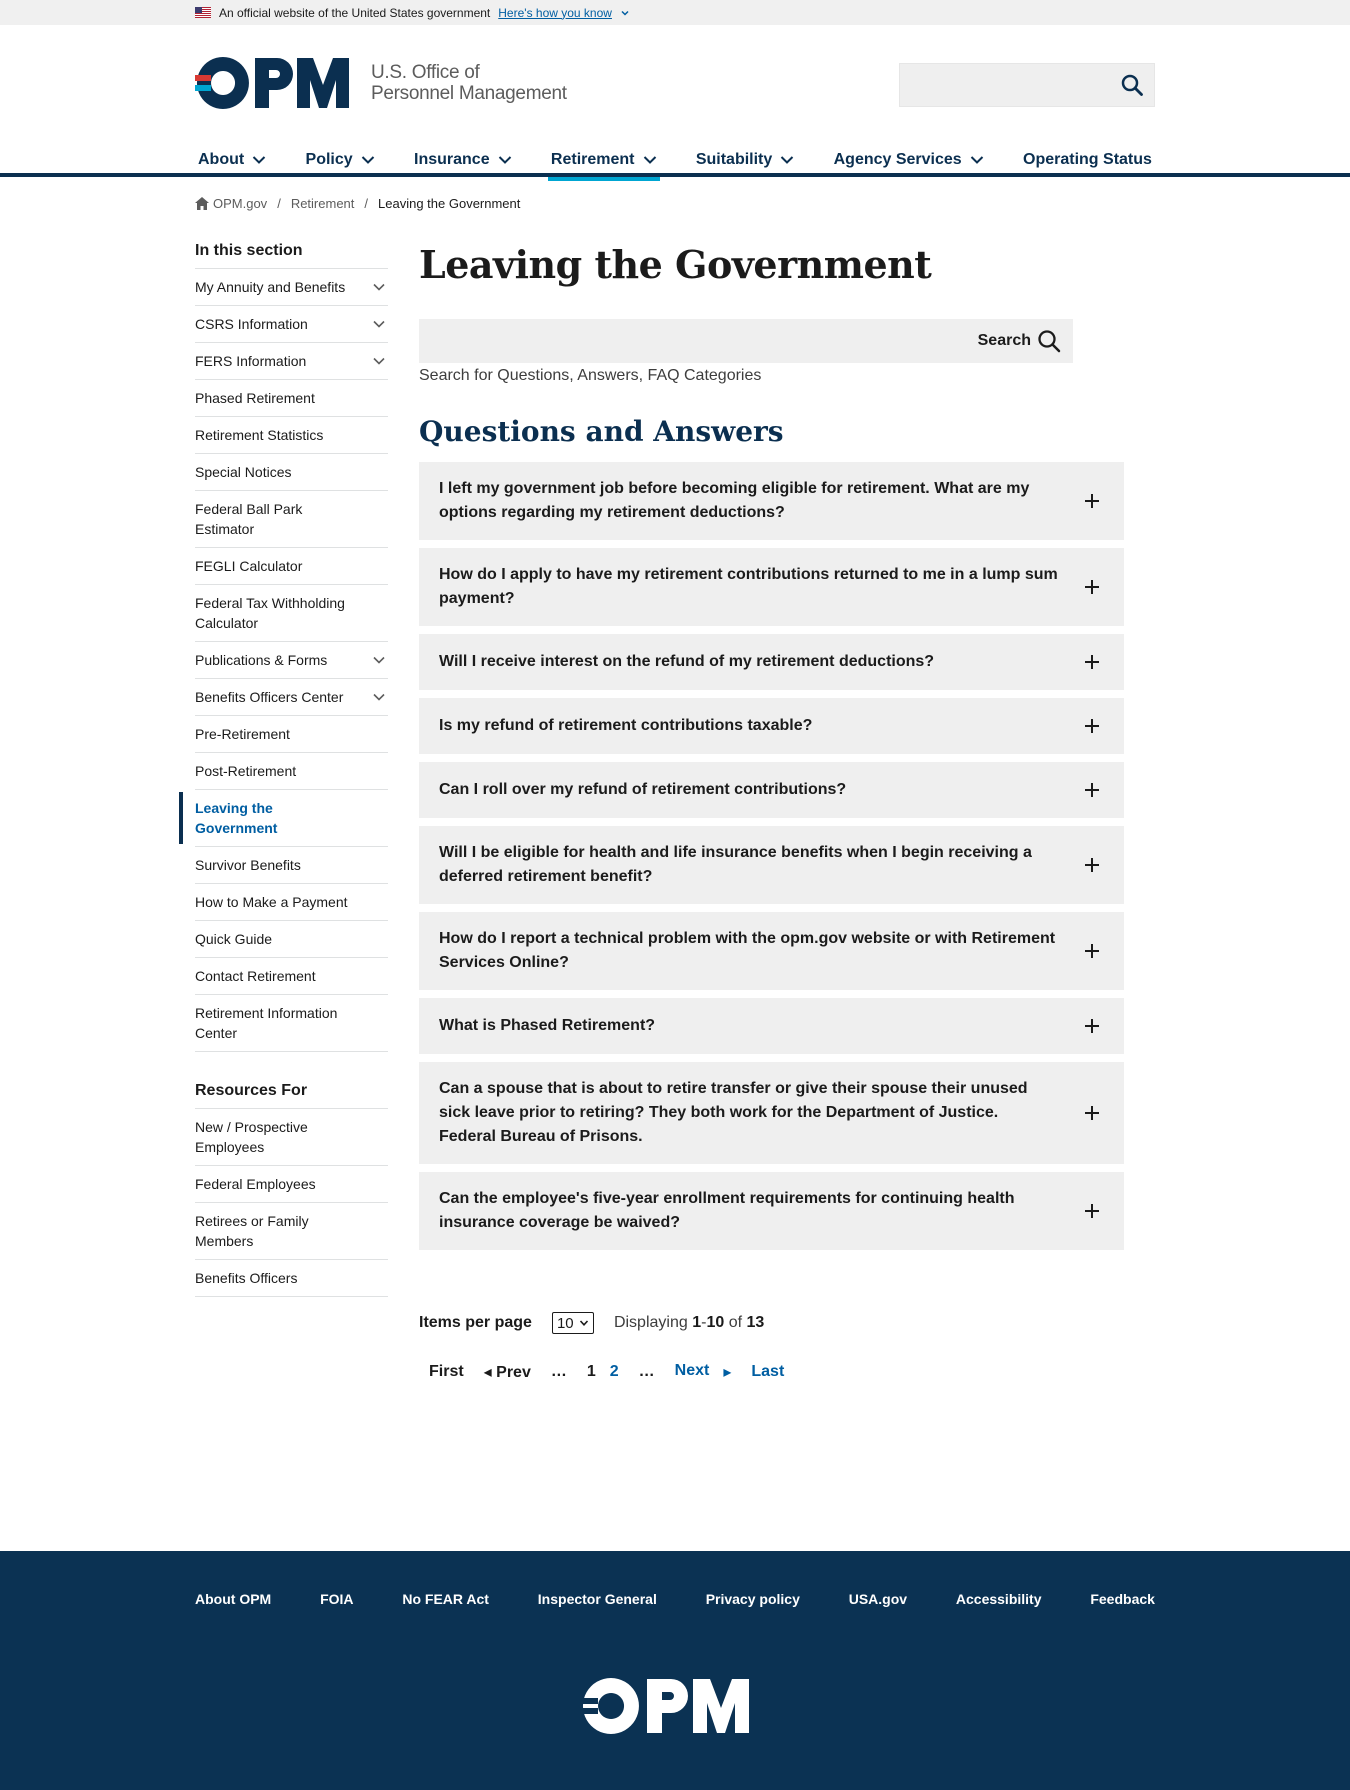 Image resolution: width=1350 pixels, height=1790 pixels. What do you see at coordinates (449, 203) in the screenshot?
I see `breadcrumb-current: Leaving the Government` at bounding box center [449, 203].